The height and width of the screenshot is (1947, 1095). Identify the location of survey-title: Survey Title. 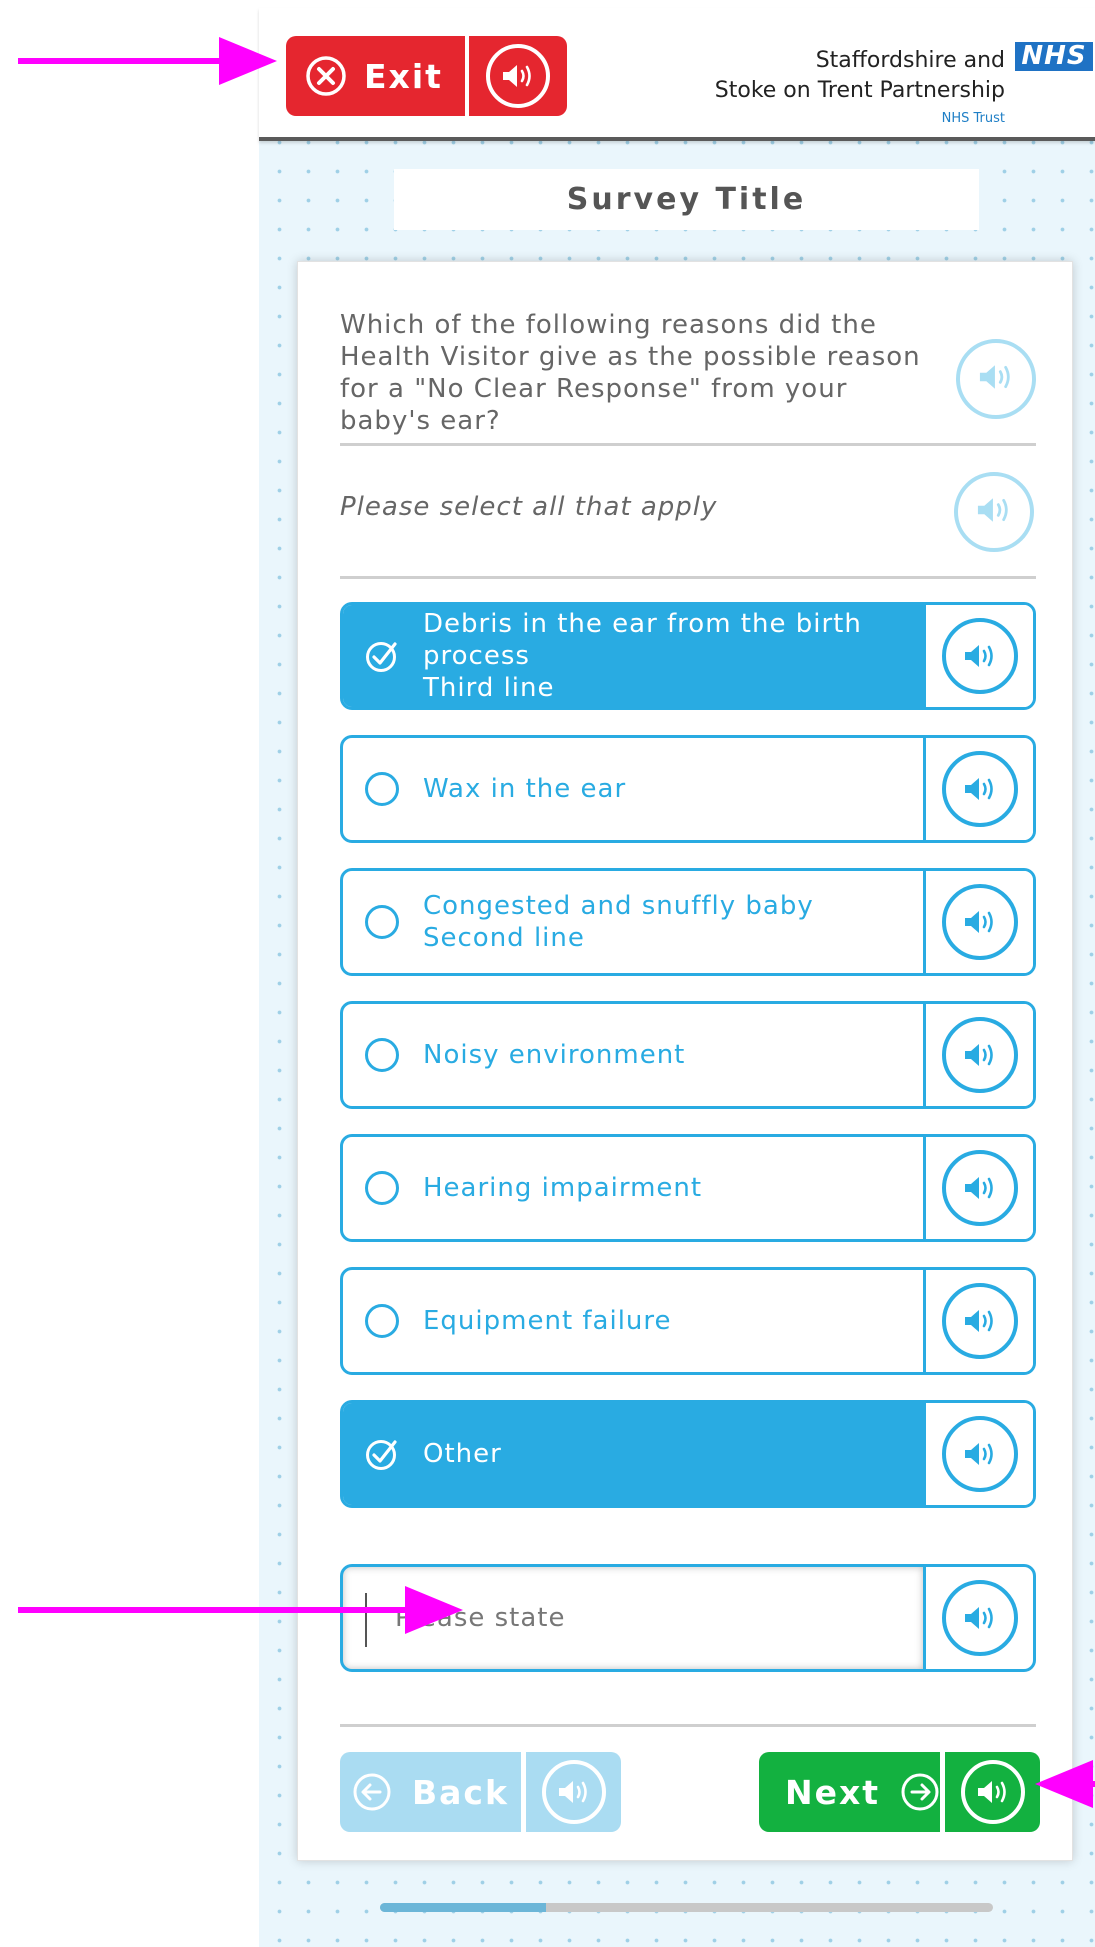
(686, 199).